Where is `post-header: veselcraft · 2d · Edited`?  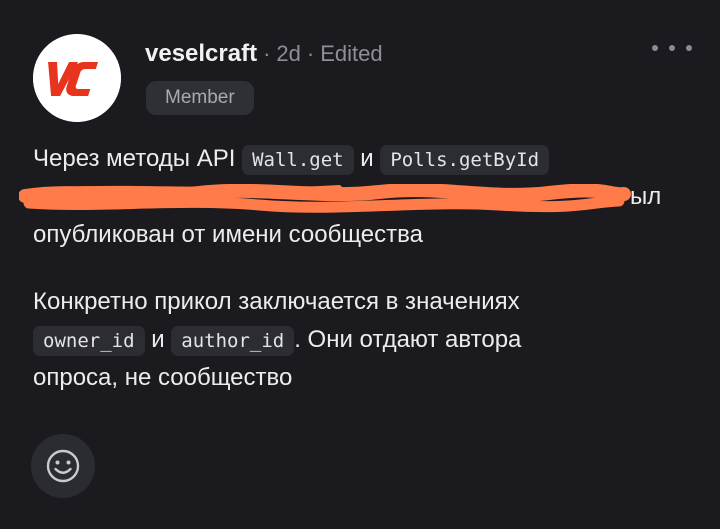 post-header: veselcraft · 2d · Edited is located at coordinates (264, 54).